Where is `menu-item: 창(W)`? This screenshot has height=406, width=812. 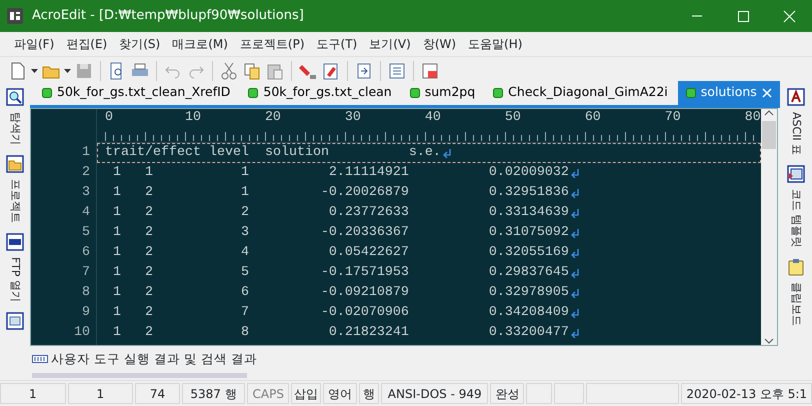
menu-item: 창(W) is located at coordinates (439, 44).